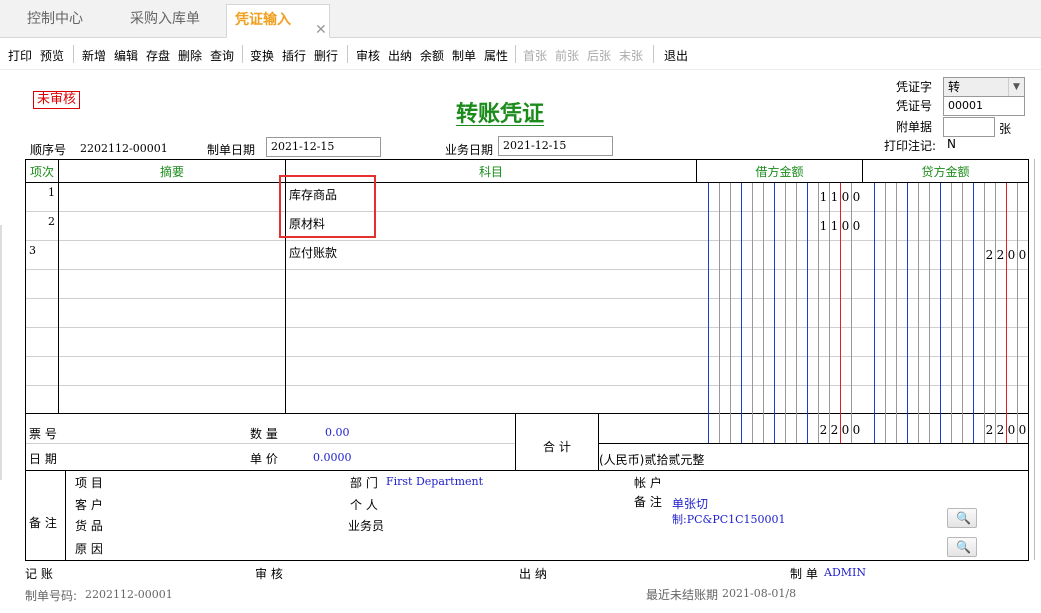 The height and width of the screenshot is (613, 1041). I want to click on tab-control-center: 控制中心, so click(55, 21).